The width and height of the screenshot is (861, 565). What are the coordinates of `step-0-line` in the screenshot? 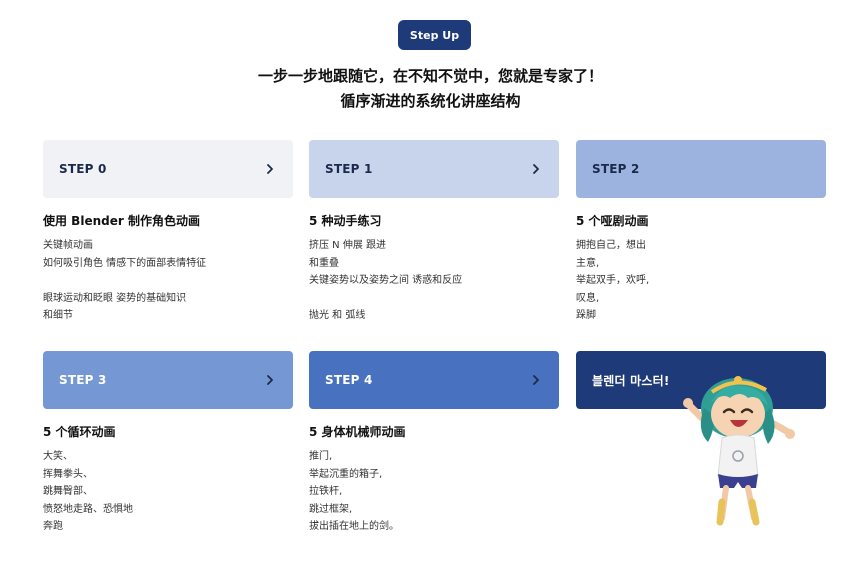 It's located at (124, 281).